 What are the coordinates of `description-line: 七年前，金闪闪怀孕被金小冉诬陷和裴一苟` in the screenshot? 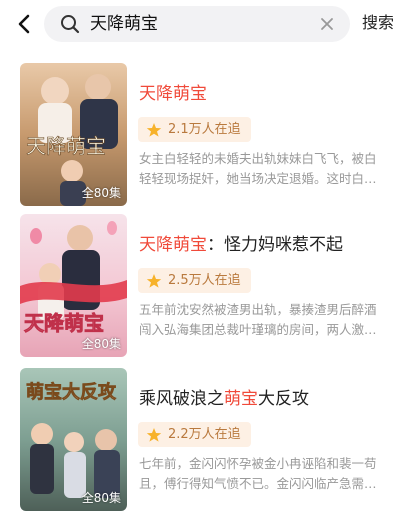 It's located at (258, 463).